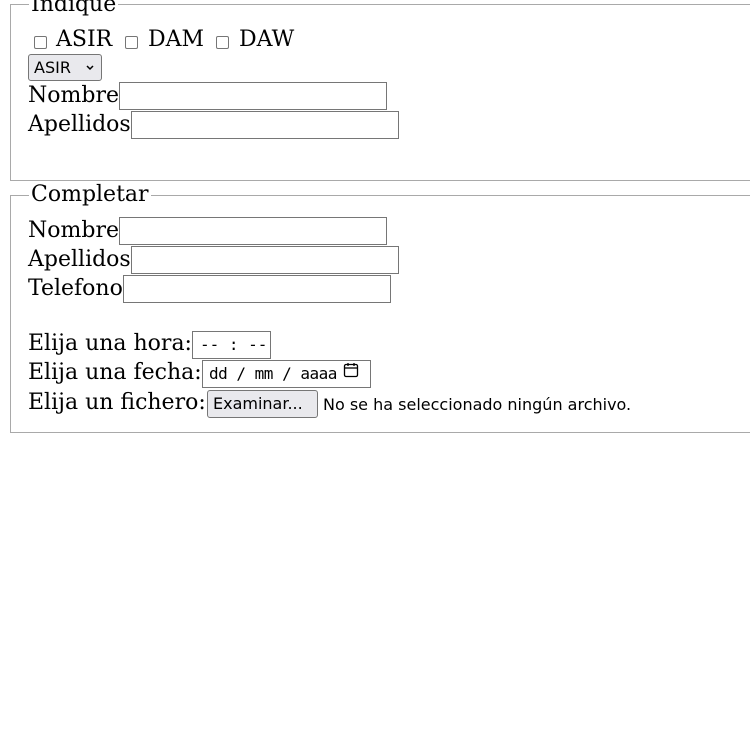 The width and height of the screenshot is (750, 750). What do you see at coordinates (73, 230) in the screenshot?
I see `completar-nombre-label: Nombre` at bounding box center [73, 230].